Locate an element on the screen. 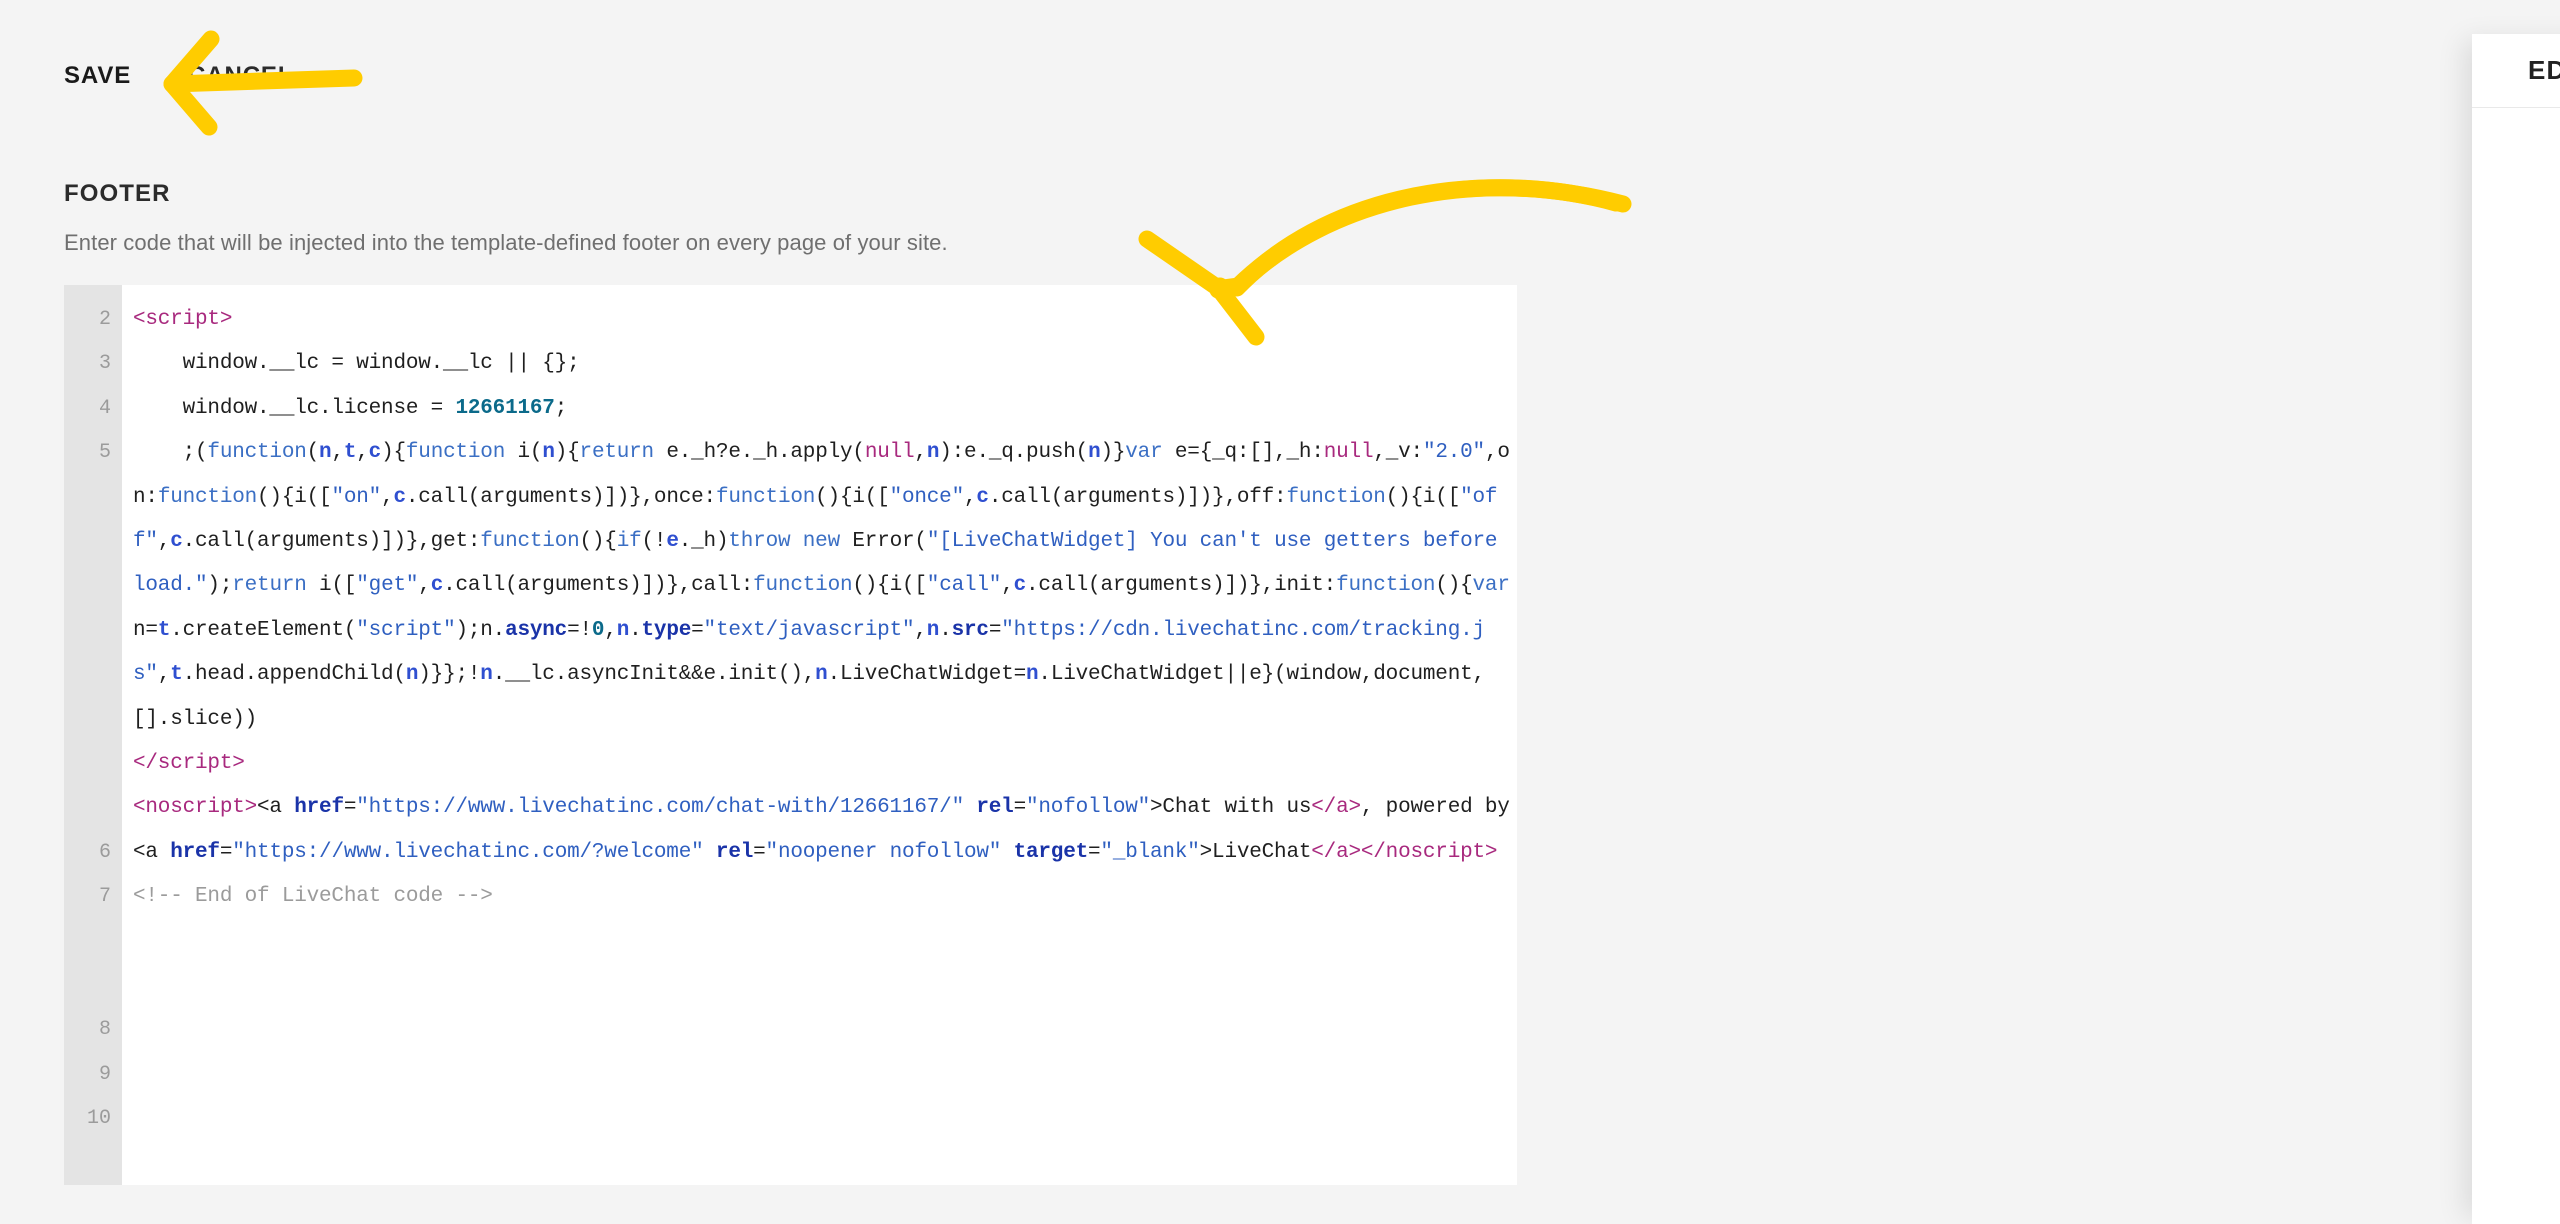 Image resolution: width=2560 pixels, height=1224 pixels. edit-side-panel-header: EDIT is located at coordinates (2516, 71).